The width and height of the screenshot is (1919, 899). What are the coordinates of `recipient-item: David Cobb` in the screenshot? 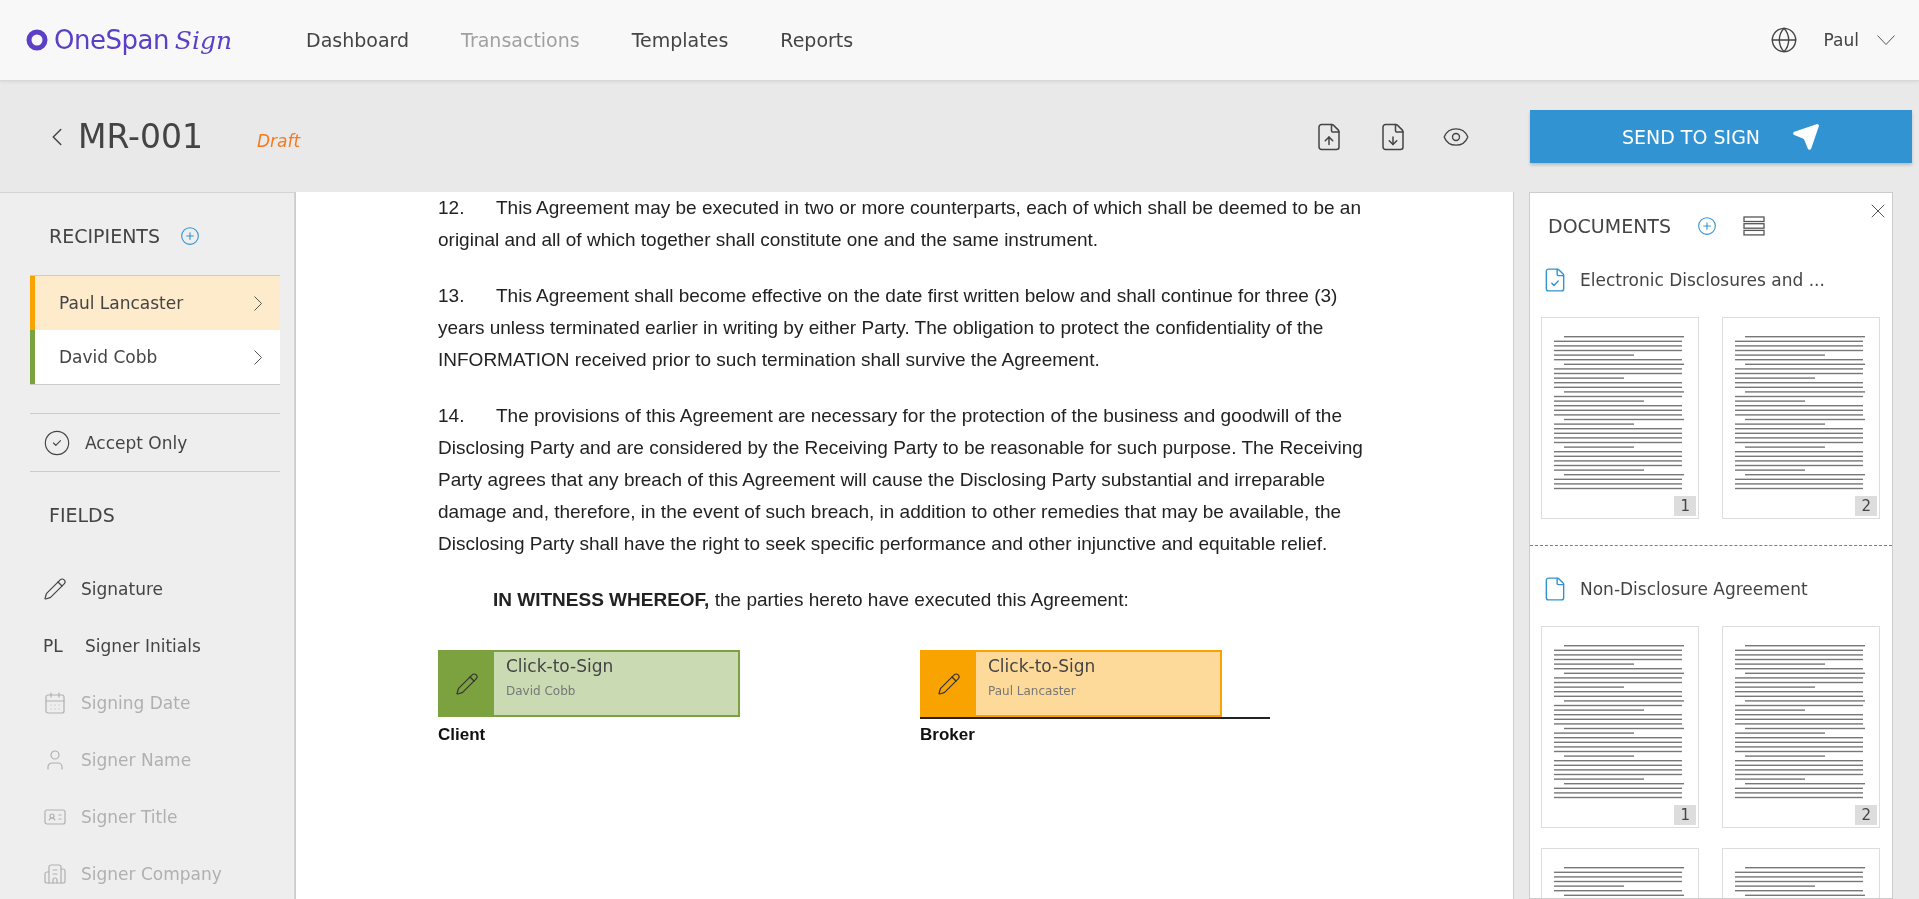 It's located at (155, 357).